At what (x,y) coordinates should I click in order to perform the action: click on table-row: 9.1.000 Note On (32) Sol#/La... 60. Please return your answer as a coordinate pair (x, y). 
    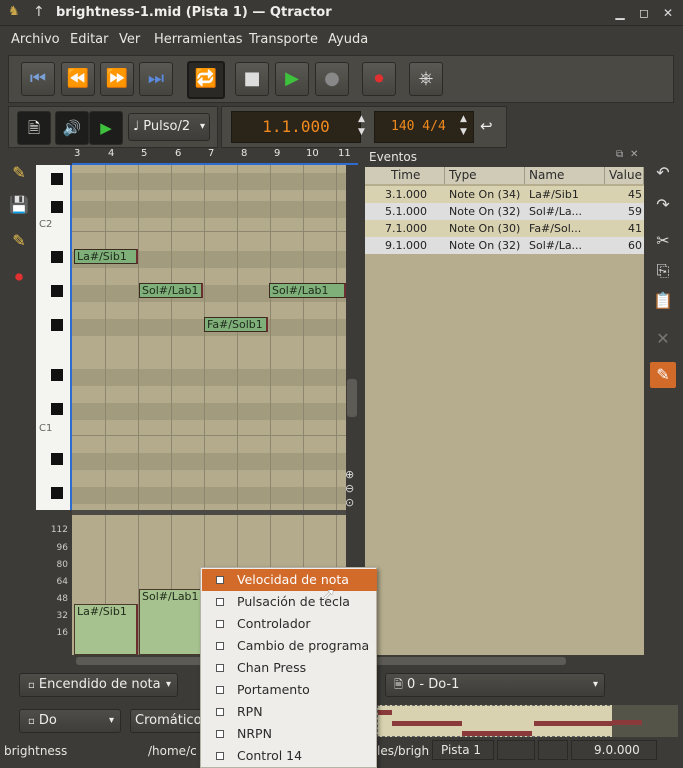
    Looking at the image, I should click on (504, 245).